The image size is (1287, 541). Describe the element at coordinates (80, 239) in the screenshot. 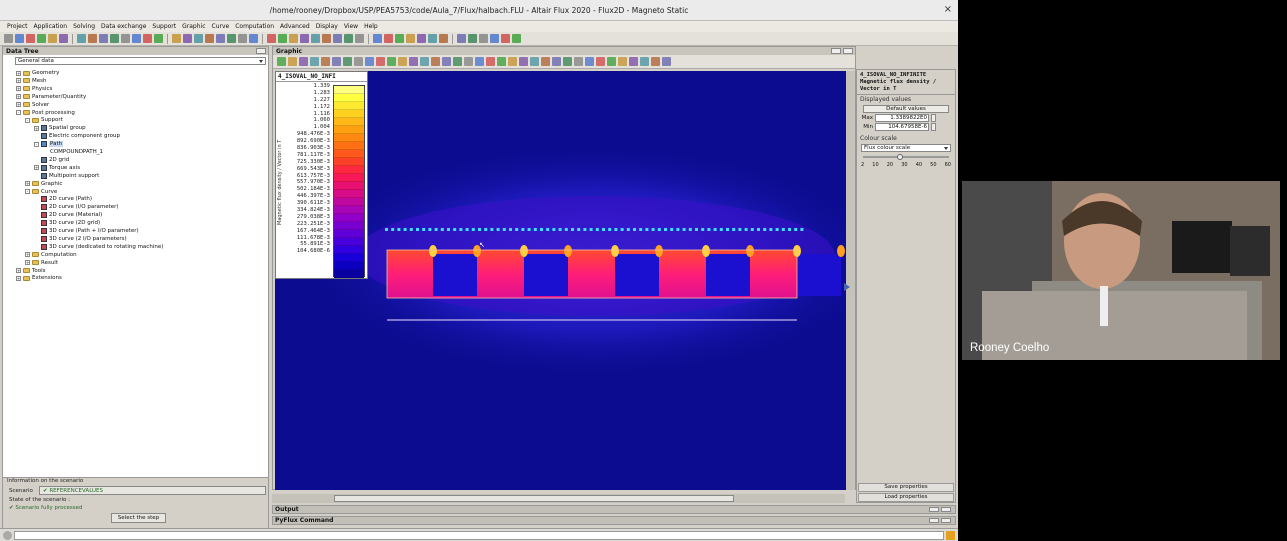

I see `tree-node: 3D curve (2 I/O parameters)` at that location.